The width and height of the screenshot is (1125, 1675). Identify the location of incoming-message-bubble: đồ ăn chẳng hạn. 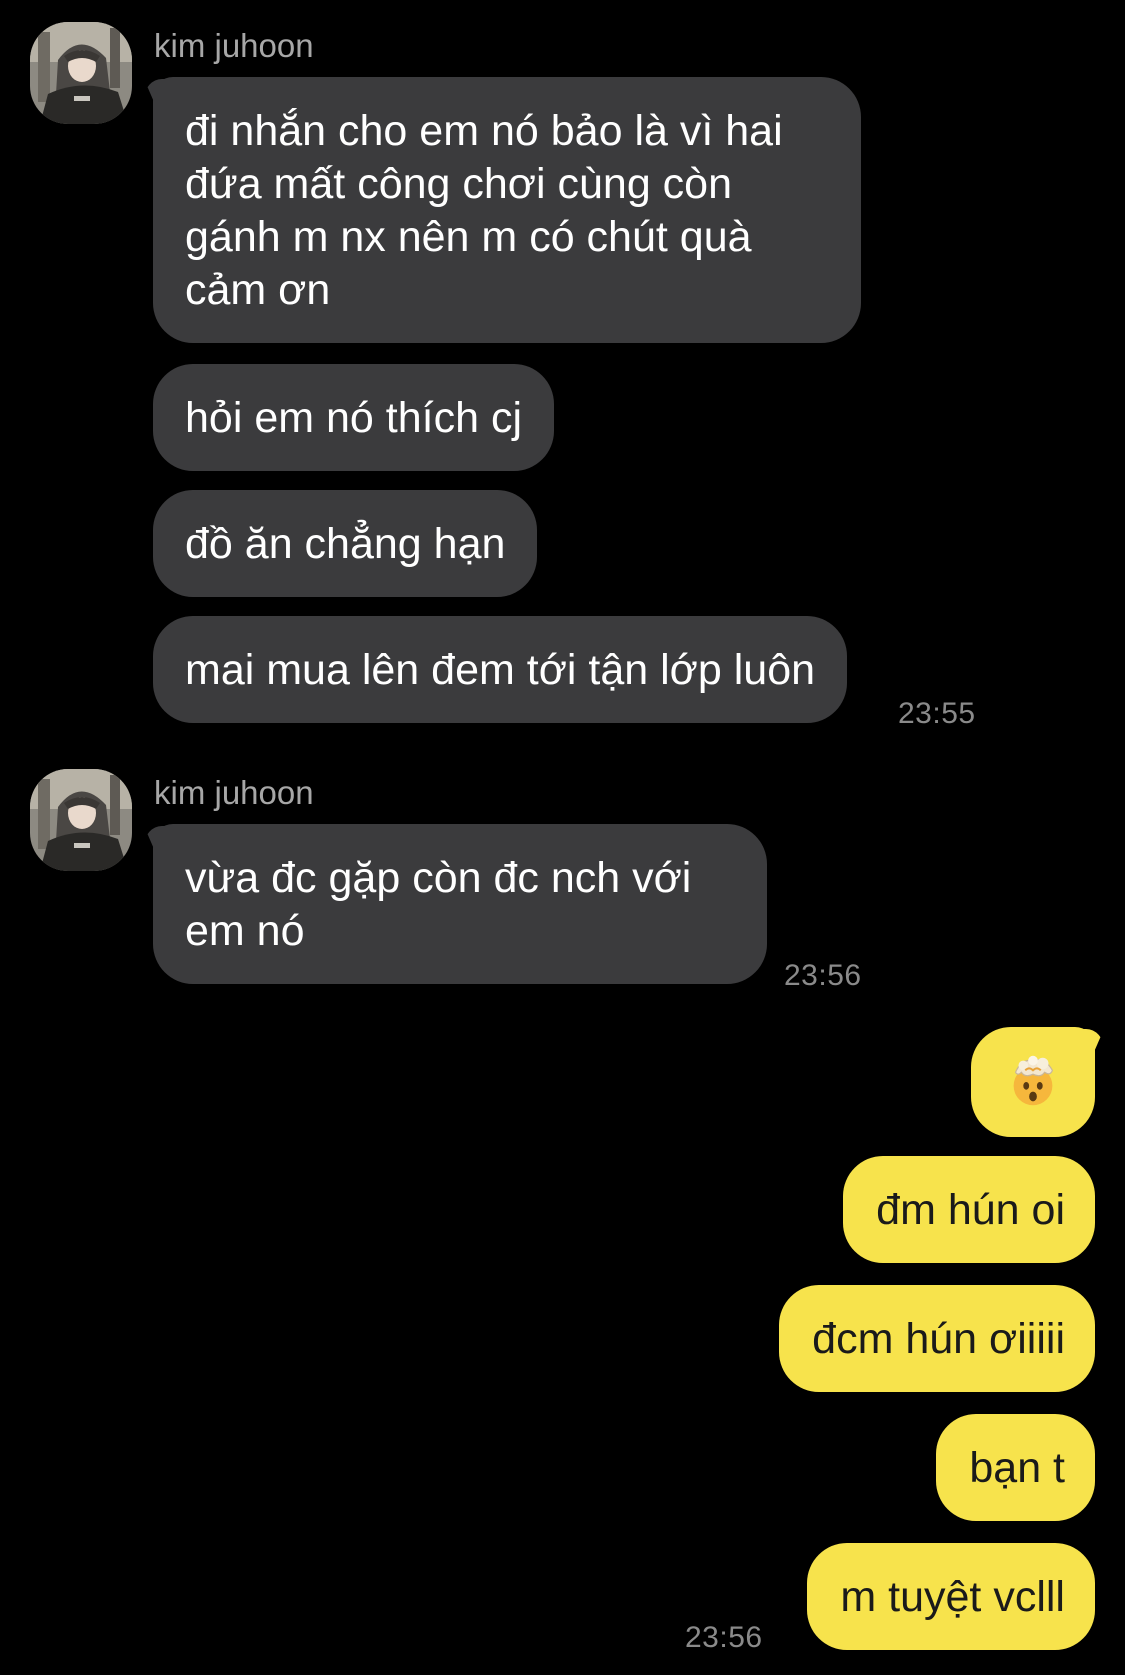
(345, 543).